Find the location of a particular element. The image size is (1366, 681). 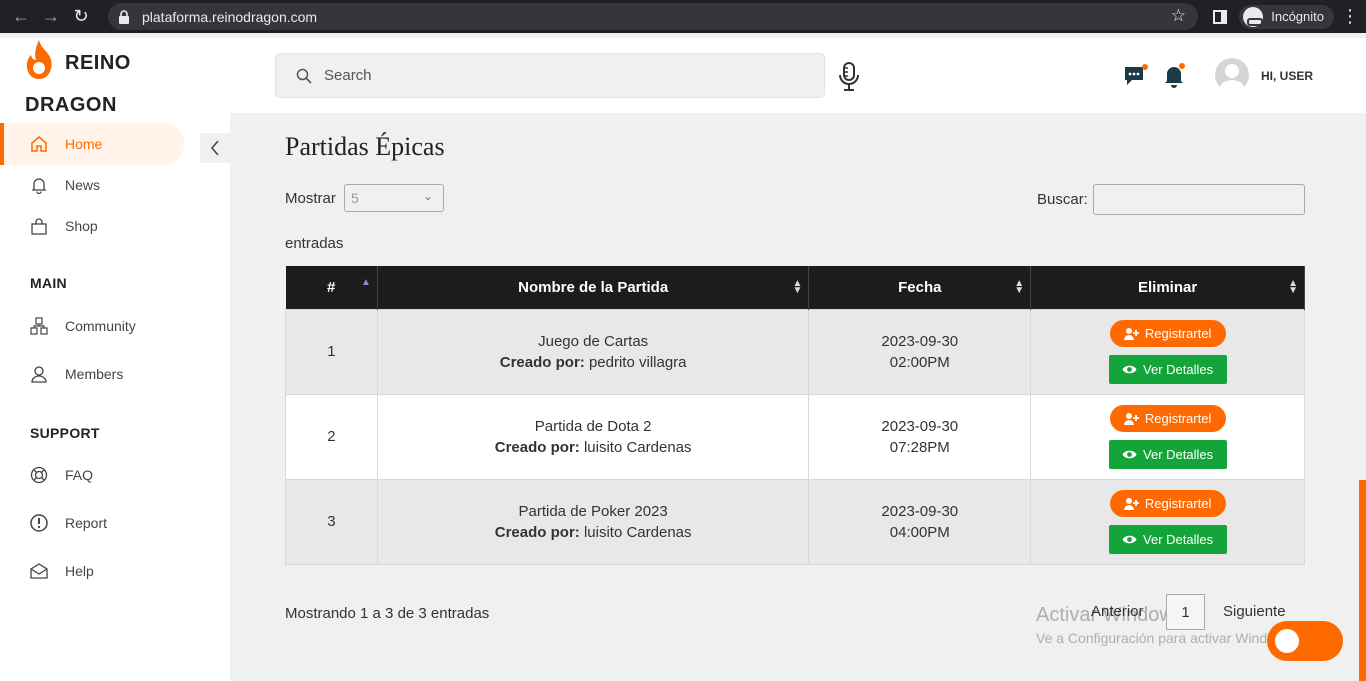

table-info-text: Mostrando 1 a 3 de 3 entradas is located at coordinates (387, 613).